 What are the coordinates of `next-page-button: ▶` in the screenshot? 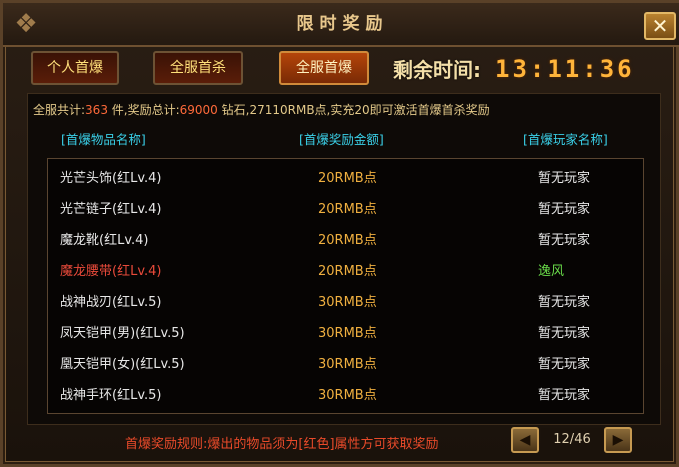 It's located at (618, 440).